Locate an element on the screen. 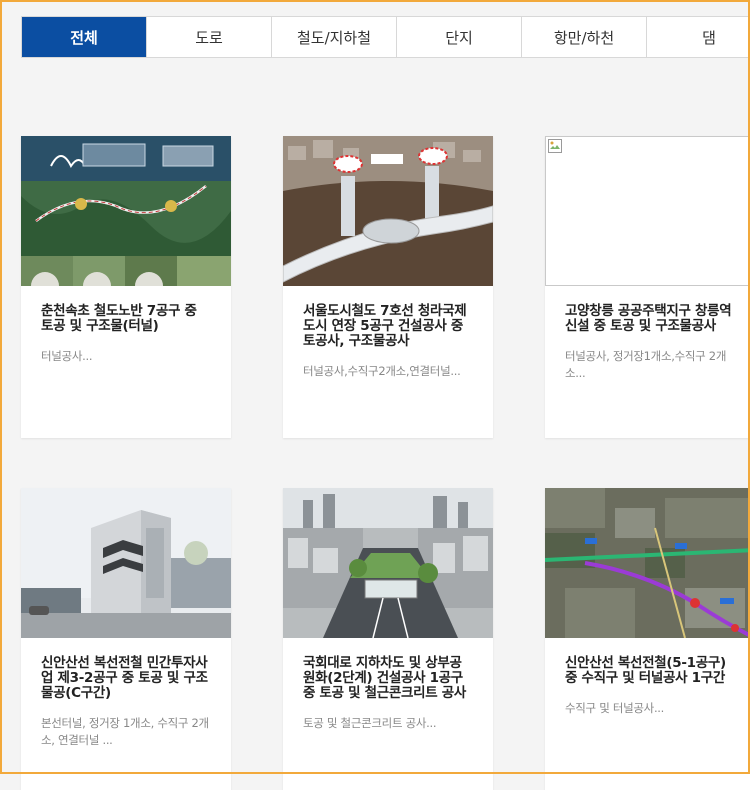 The width and height of the screenshot is (750, 790). project-title: 신안산선 복선전철(5-1공구) 중 수직구 및 터널공사 1구간 is located at coordinates (650, 671).